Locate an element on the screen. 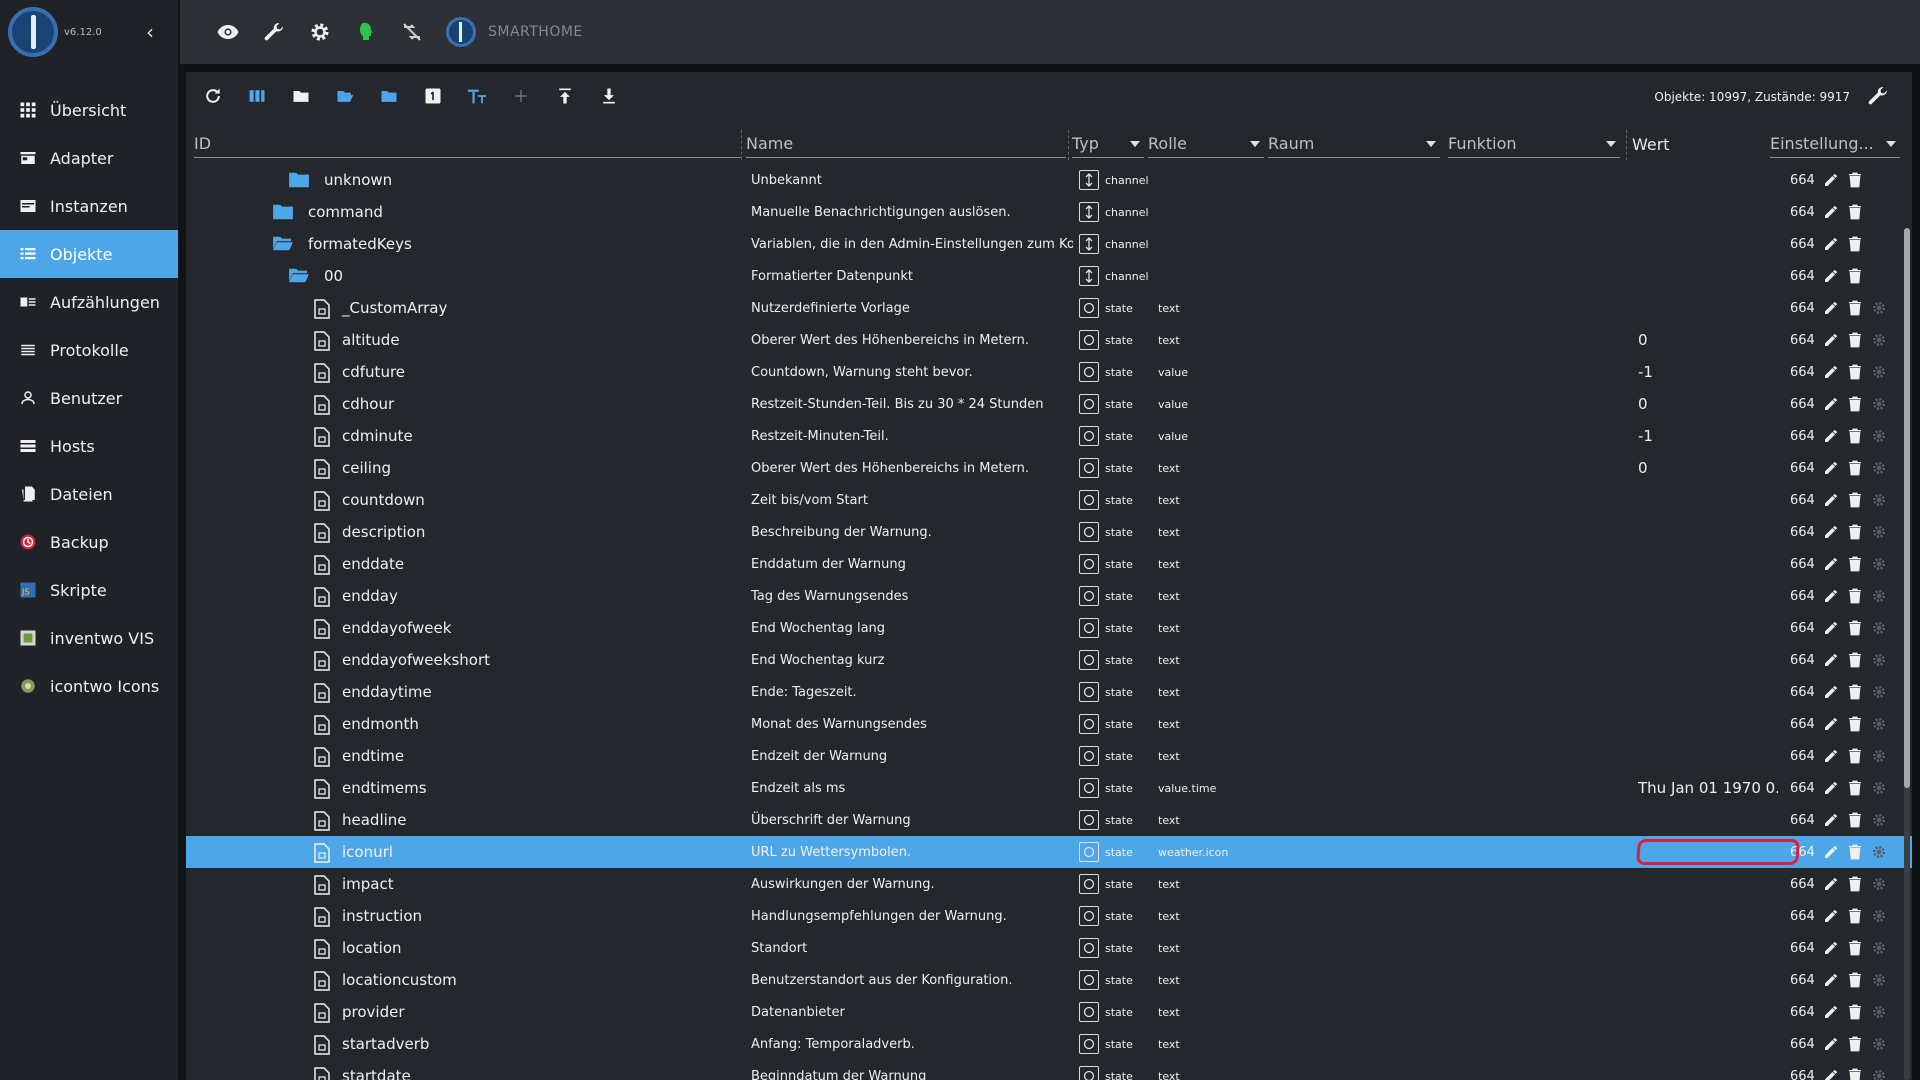  sidebar-item-protokolle: Protokolle is located at coordinates (89, 350).